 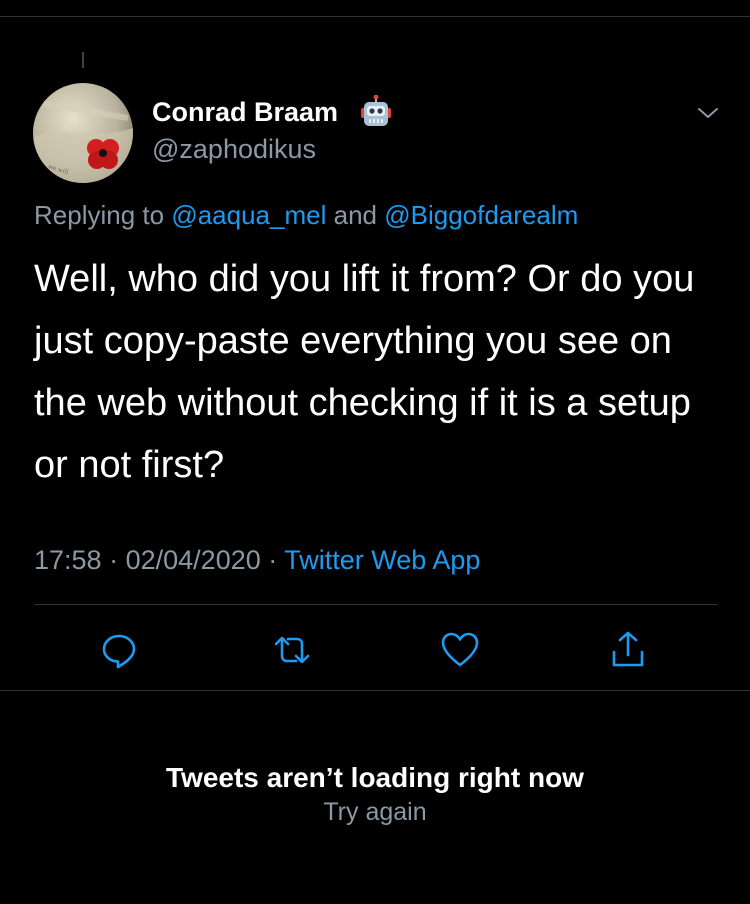 What do you see at coordinates (83, 60) in the screenshot?
I see `thread-connector-line` at bounding box center [83, 60].